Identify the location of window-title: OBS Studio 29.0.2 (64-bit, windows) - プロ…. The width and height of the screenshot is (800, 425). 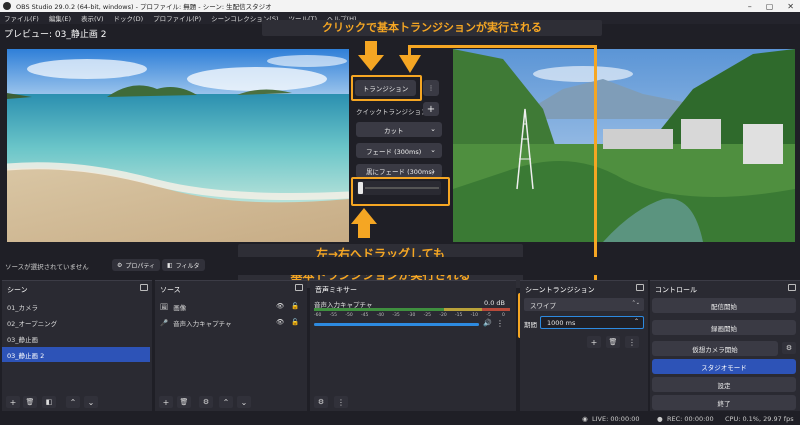
(144, 7).